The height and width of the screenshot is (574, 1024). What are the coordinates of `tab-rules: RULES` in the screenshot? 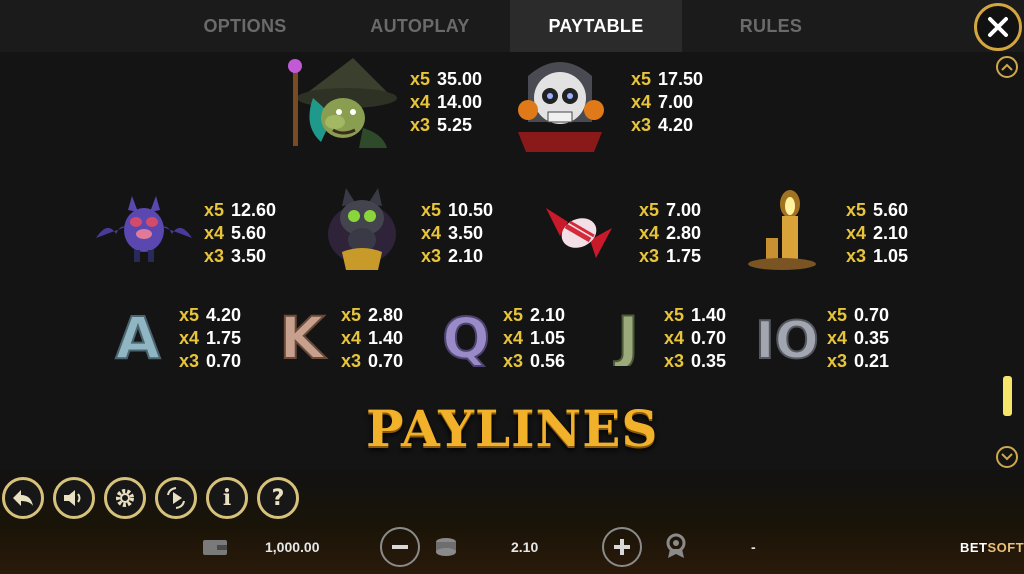 It's located at (771, 26).